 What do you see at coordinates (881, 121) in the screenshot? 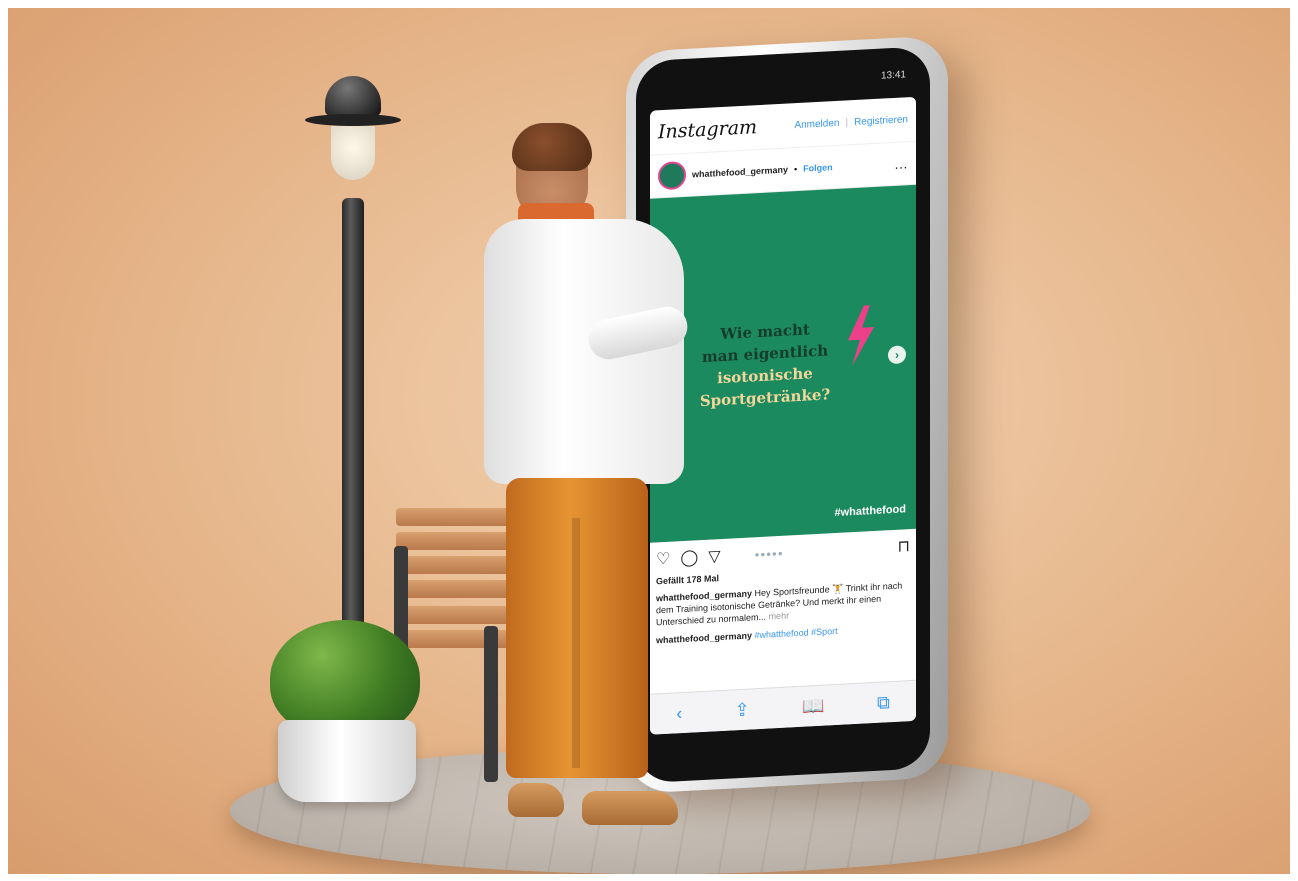
I see `register-link: Registrieren` at bounding box center [881, 121].